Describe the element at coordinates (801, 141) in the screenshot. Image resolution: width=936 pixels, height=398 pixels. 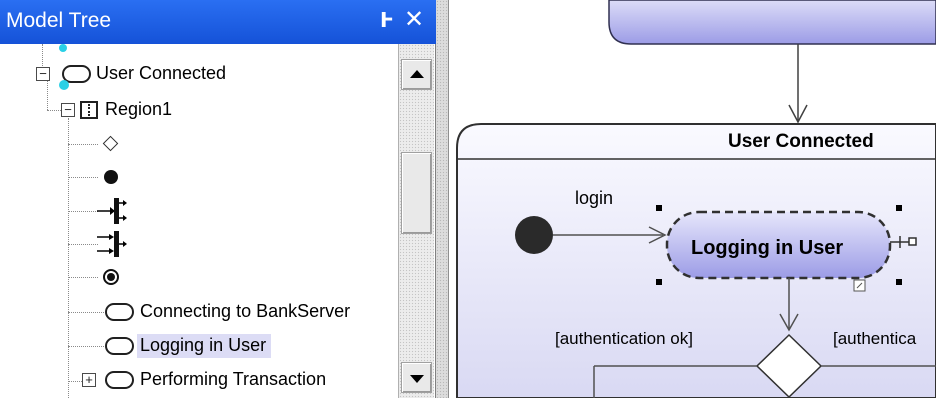
I see `composite-state-title: User Connected` at that location.